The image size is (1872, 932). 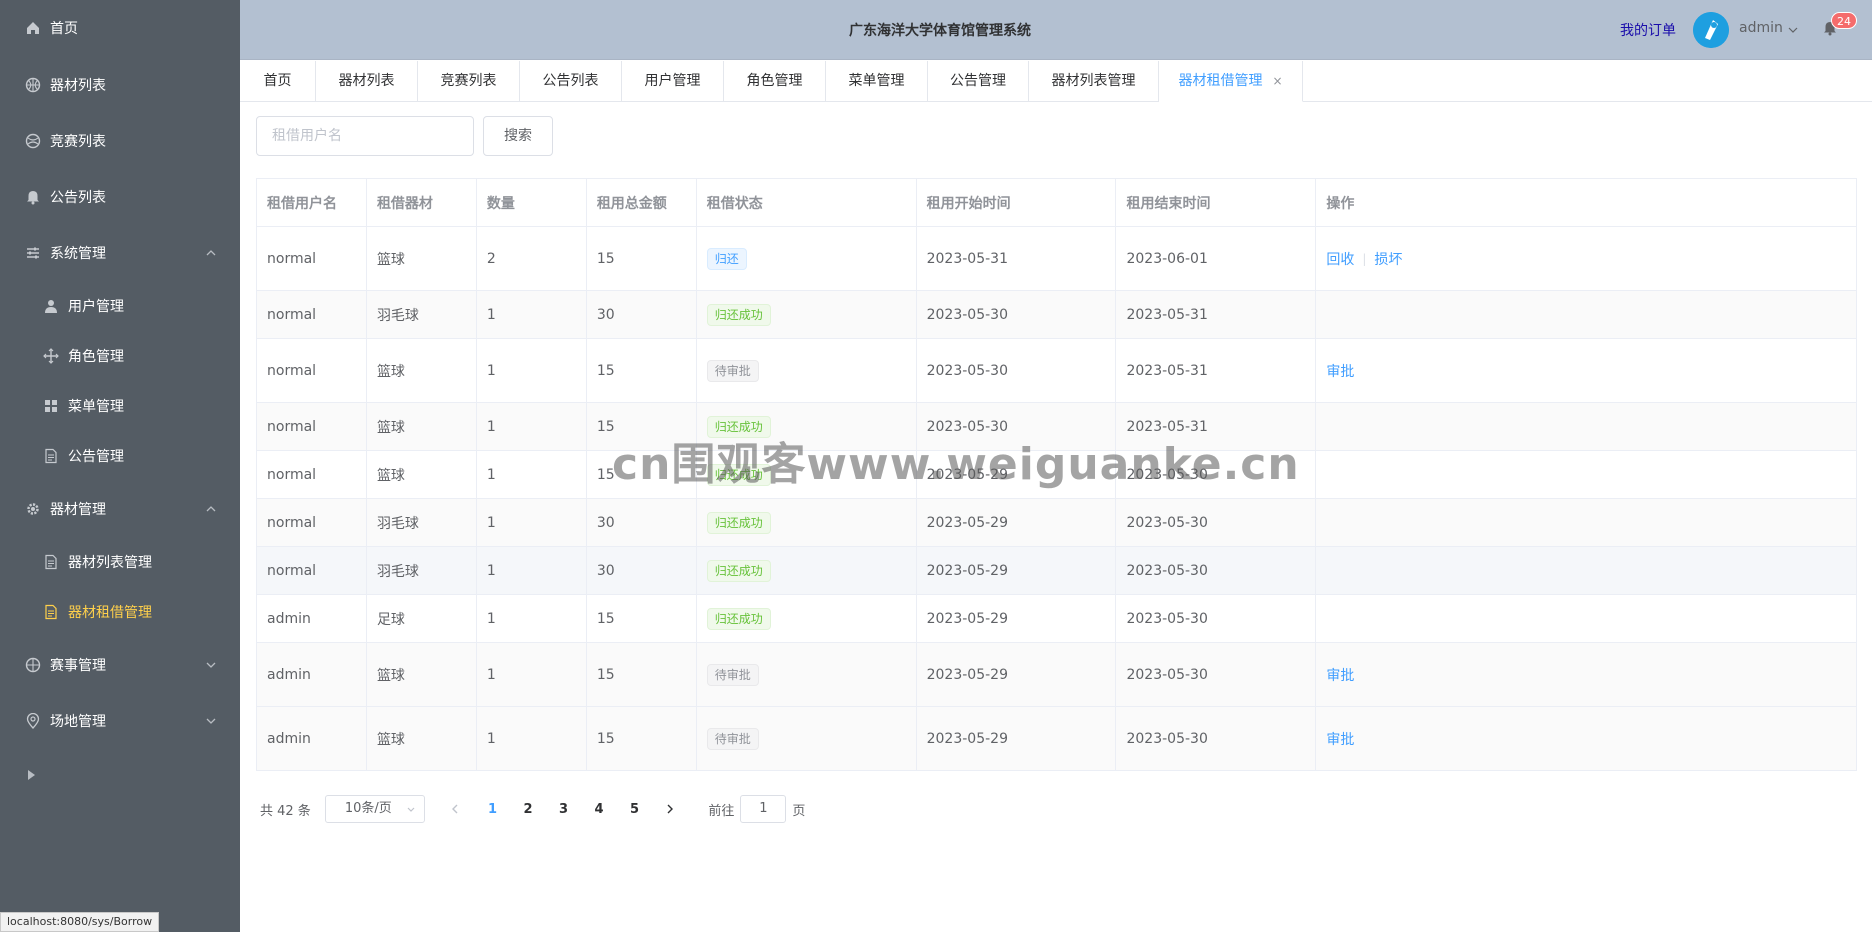 I want to click on sidebar-item-competition-list: 竞赛列表, so click(x=120, y=141).